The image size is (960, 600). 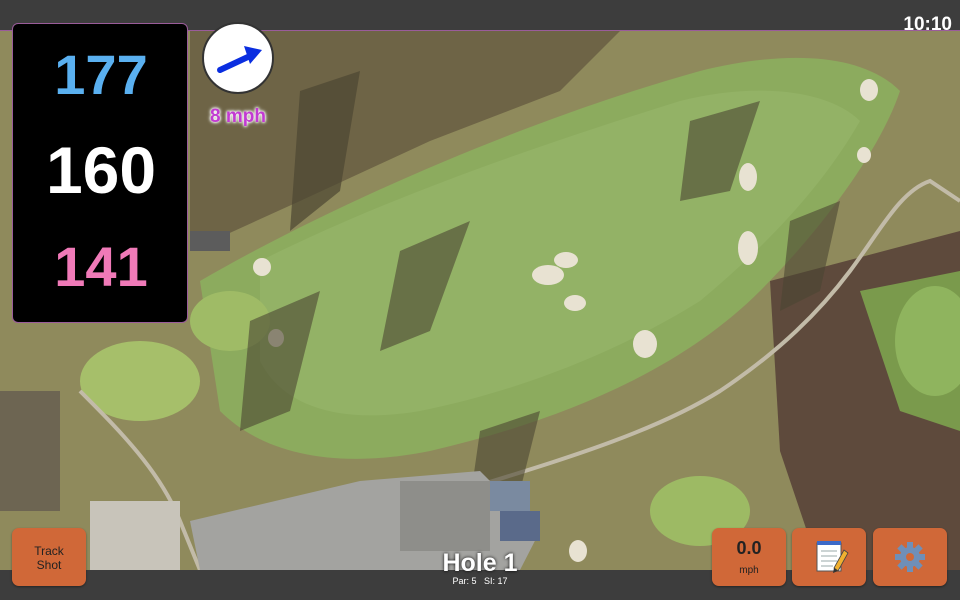 What do you see at coordinates (464, 581) in the screenshot?
I see `par-label: Par: 5` at bounding box center [464, 581].